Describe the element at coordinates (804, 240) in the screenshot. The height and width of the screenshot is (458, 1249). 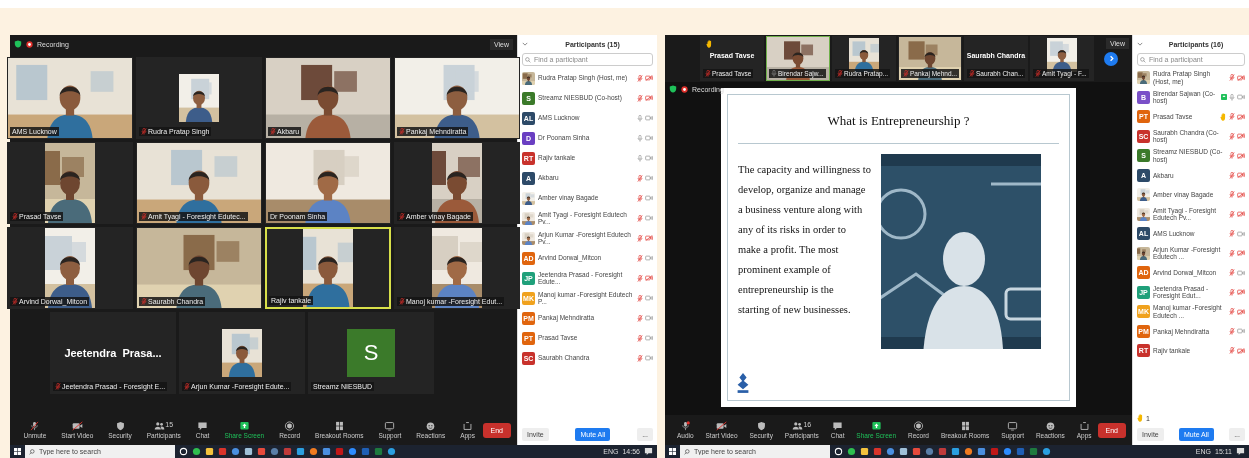
I see `slide-paragraph: The capacity and willingness to develop, organize and manage a business venture along with any of its risks in order to make a profit. The most prominent example of entrepreneurship is the starting of new businesses.` at that location.